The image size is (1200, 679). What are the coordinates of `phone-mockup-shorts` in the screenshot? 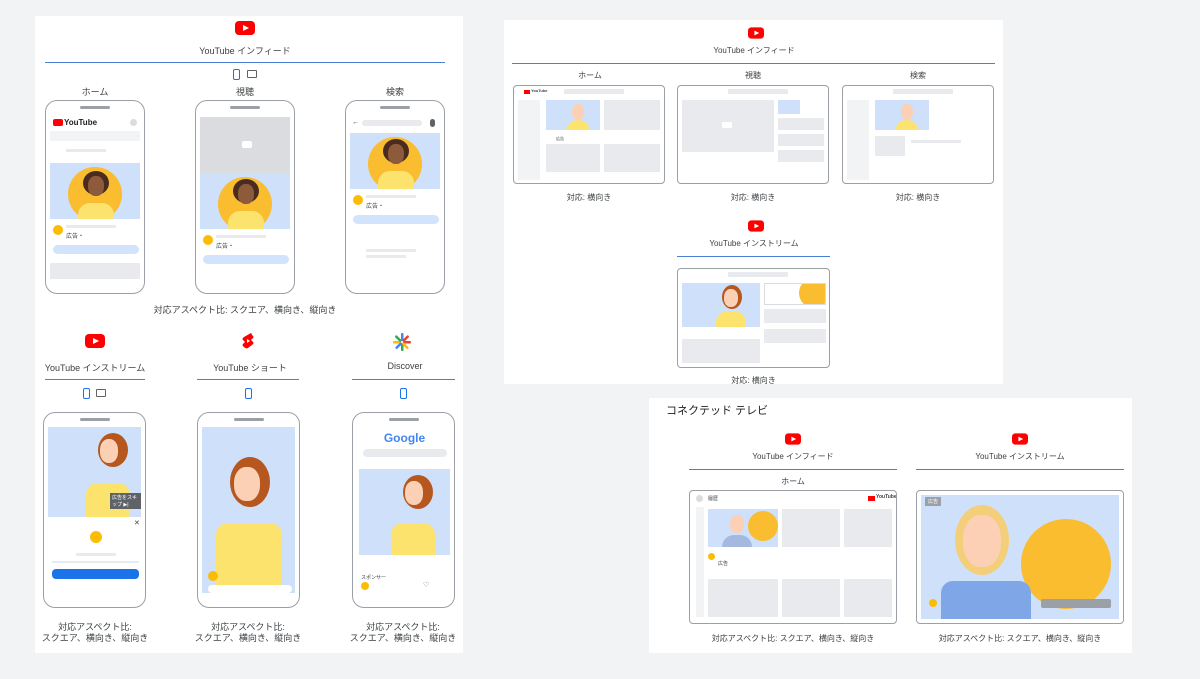 It's located at (248, 510).